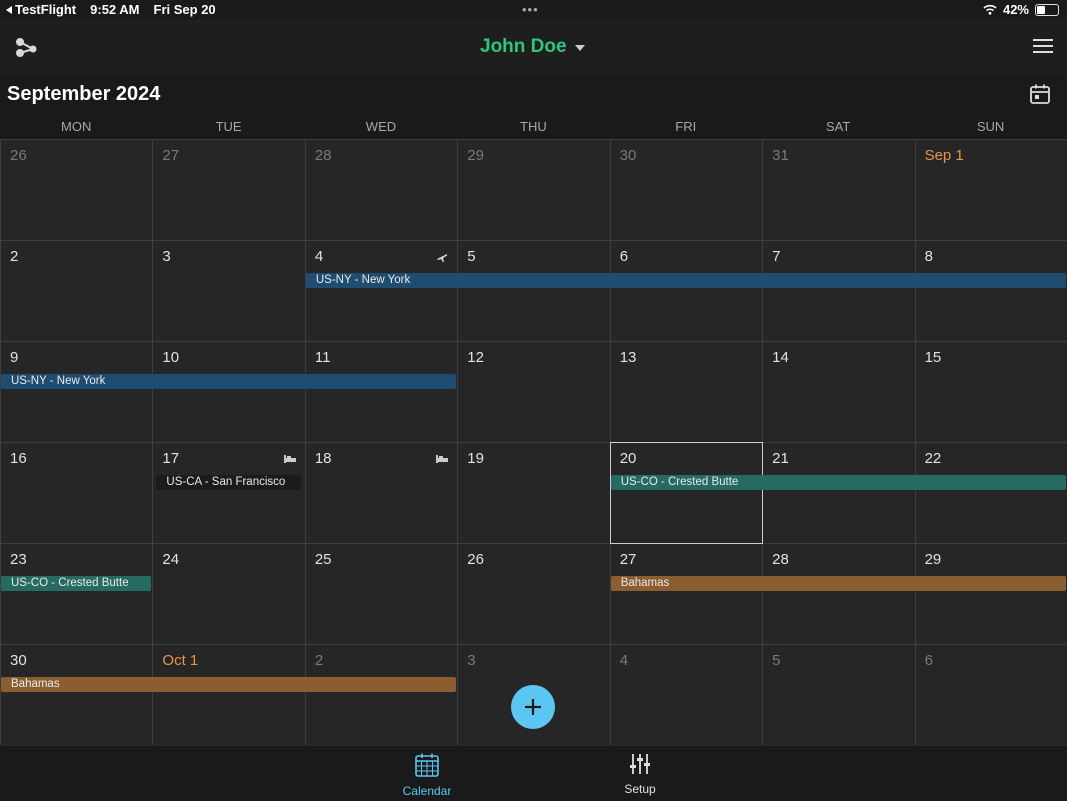 The height and width of the screenshot is (801, 1067). Describe the element at coordinates (1015, 9) in the screenshot. I see `battery-percent: 42%` at that location.